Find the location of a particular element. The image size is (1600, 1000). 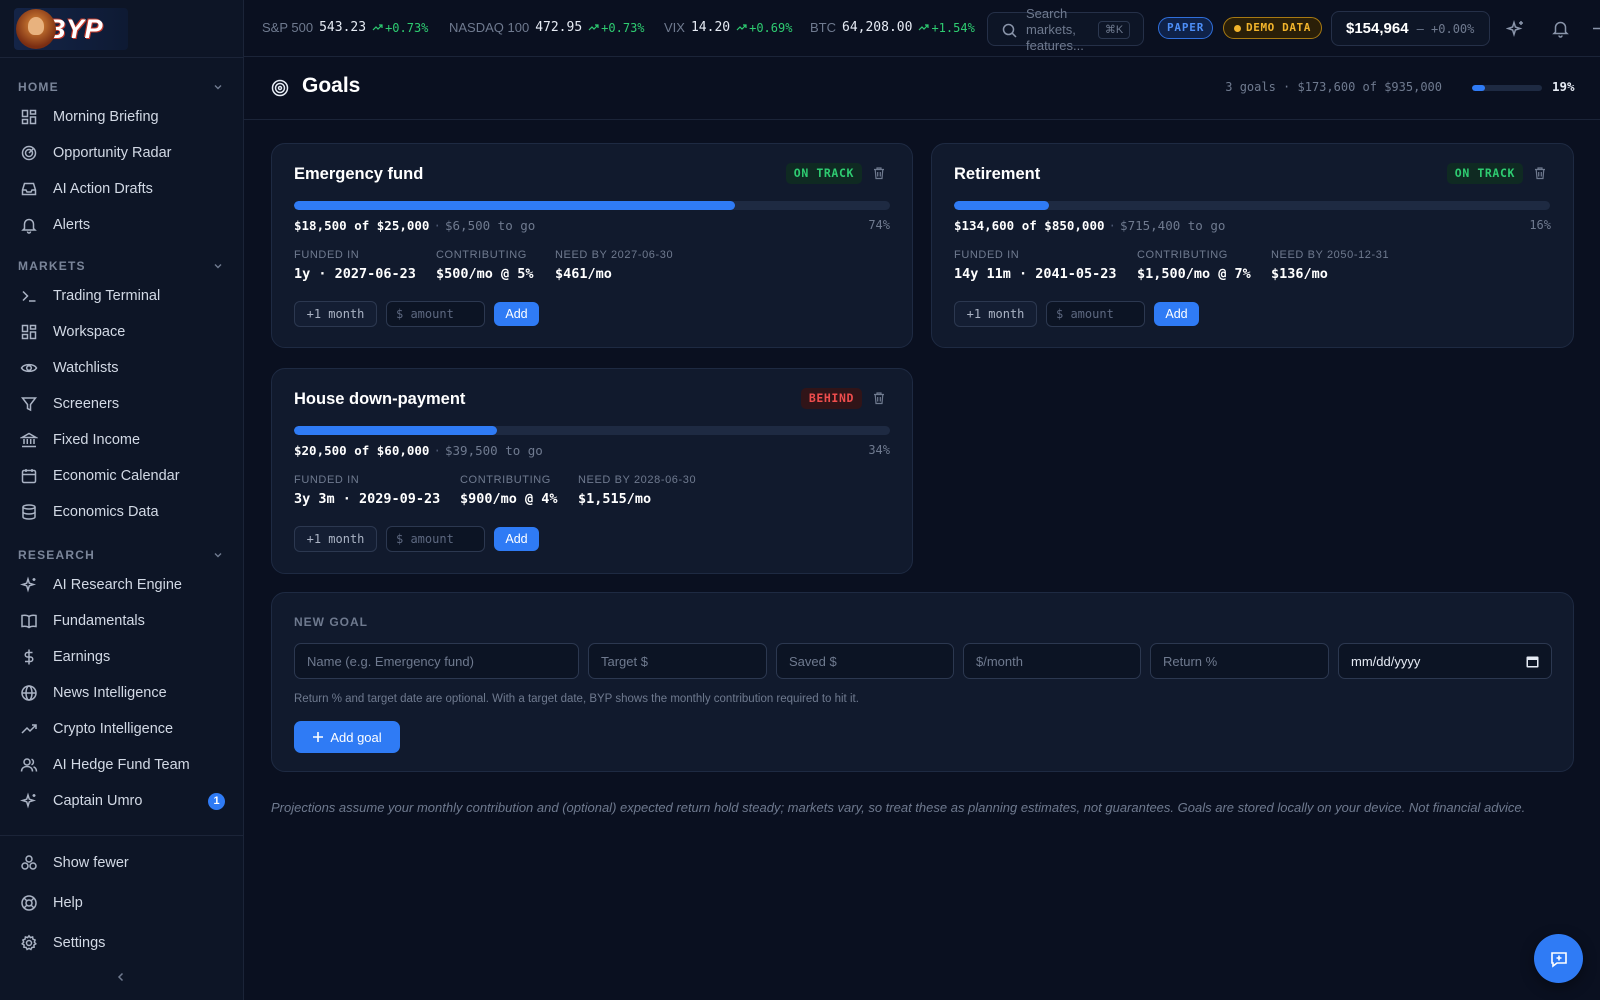

sidebar-item-label: AI Hedge Fund Team is located at coordinates (121, 765).